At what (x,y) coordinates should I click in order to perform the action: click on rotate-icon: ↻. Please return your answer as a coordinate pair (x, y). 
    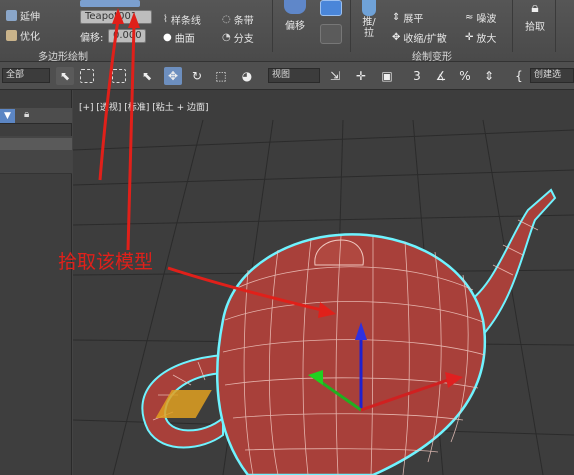
    Looking at the image, I should click on (197, 76).